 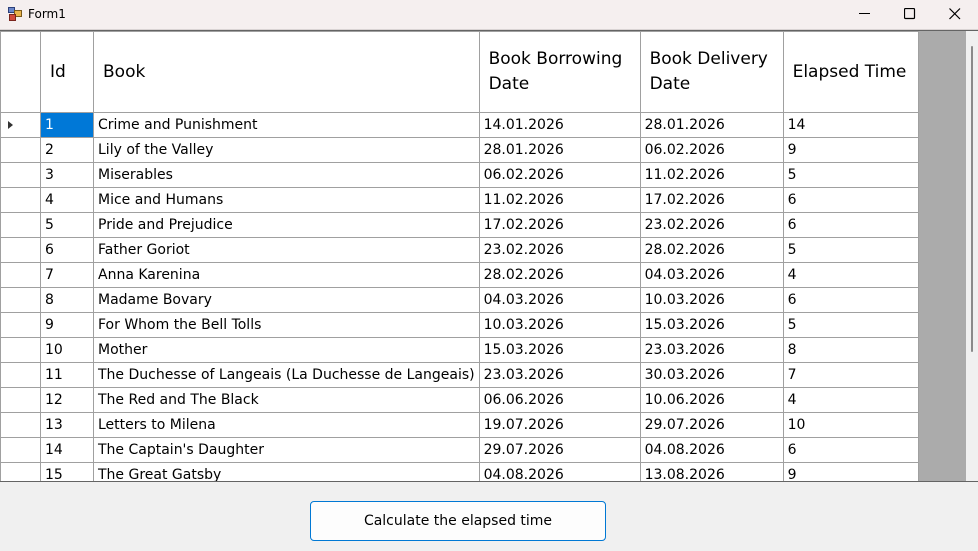 What do you see at coordinates (286, 425) in the screenshot?
I see `cell-book: Letters to Milena` at bounding box center [286, 425].